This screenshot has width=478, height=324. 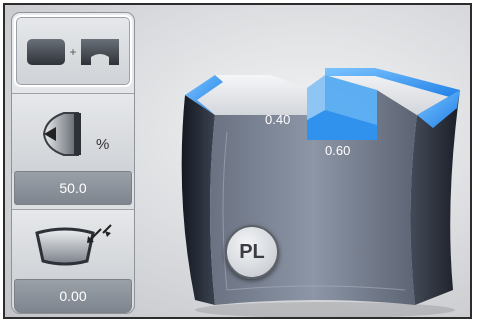 I want to click on bevel-percent-button: %, so click(x=73, y=133).